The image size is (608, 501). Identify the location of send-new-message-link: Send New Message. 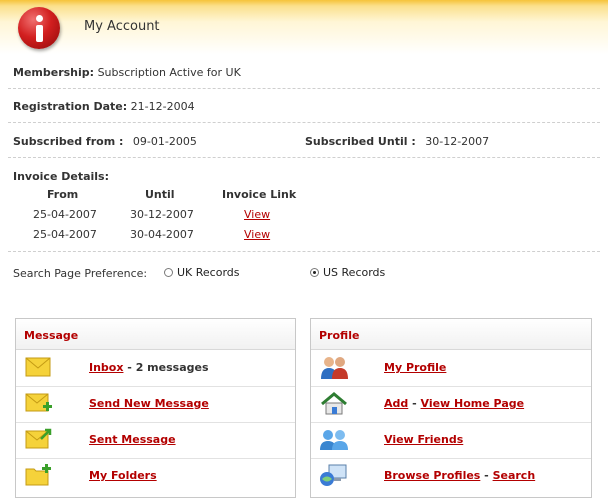
(149, 403).